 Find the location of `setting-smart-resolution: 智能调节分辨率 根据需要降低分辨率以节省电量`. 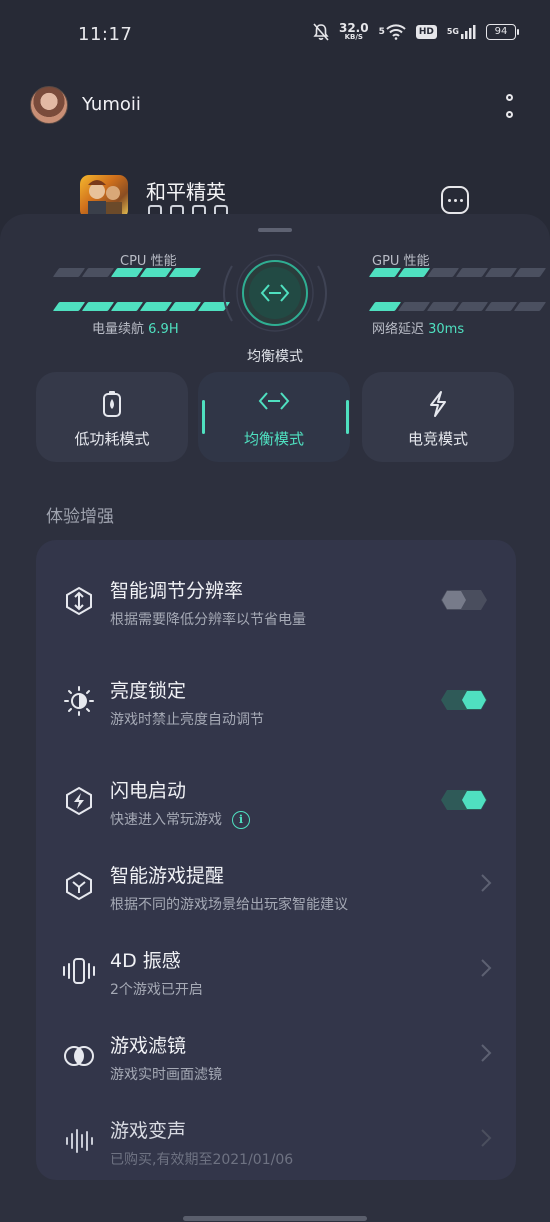

setting-smart-resolution: 智能调节分辨率 根据需要降低分辨率以节省电量 is located at coordinates (276, 590).